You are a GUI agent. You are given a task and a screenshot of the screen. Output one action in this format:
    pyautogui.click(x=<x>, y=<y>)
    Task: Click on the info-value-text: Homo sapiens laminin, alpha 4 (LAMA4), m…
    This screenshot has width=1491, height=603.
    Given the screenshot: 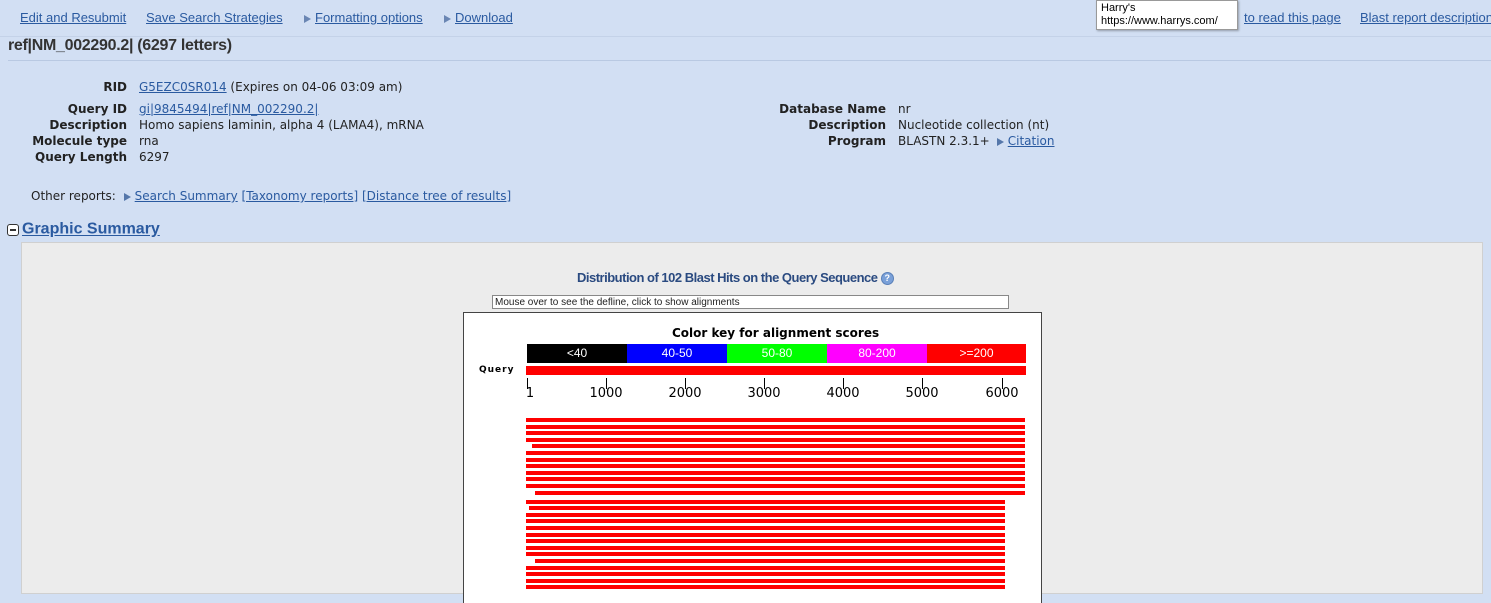 What is the action you would take?
    pyautogui.click(x=281, y=125)
    